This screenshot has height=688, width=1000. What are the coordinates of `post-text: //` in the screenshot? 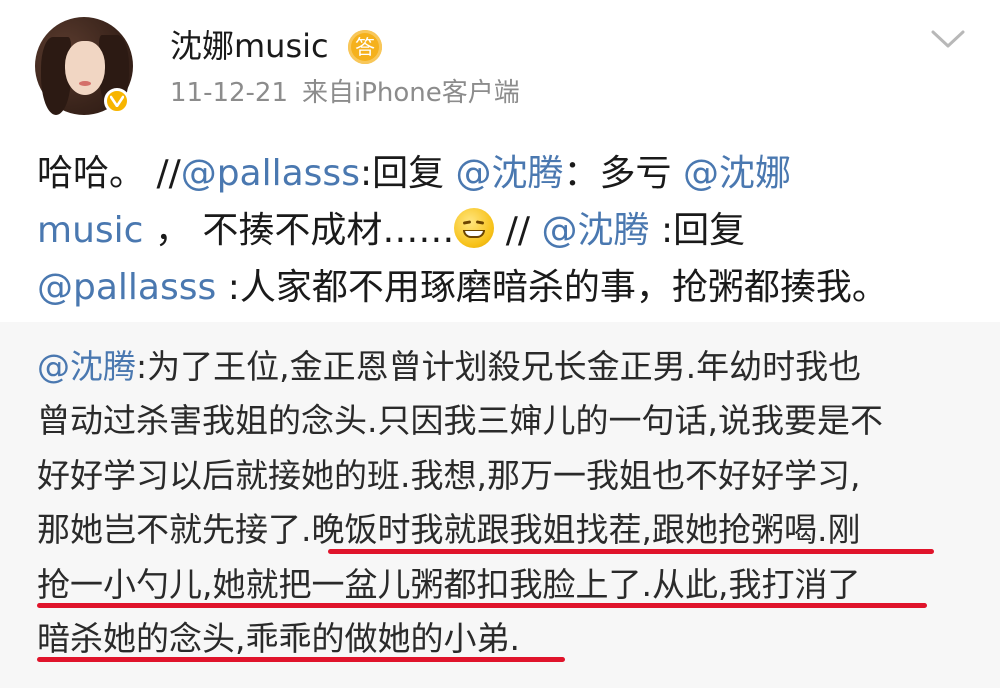 It's located at (518, 230).